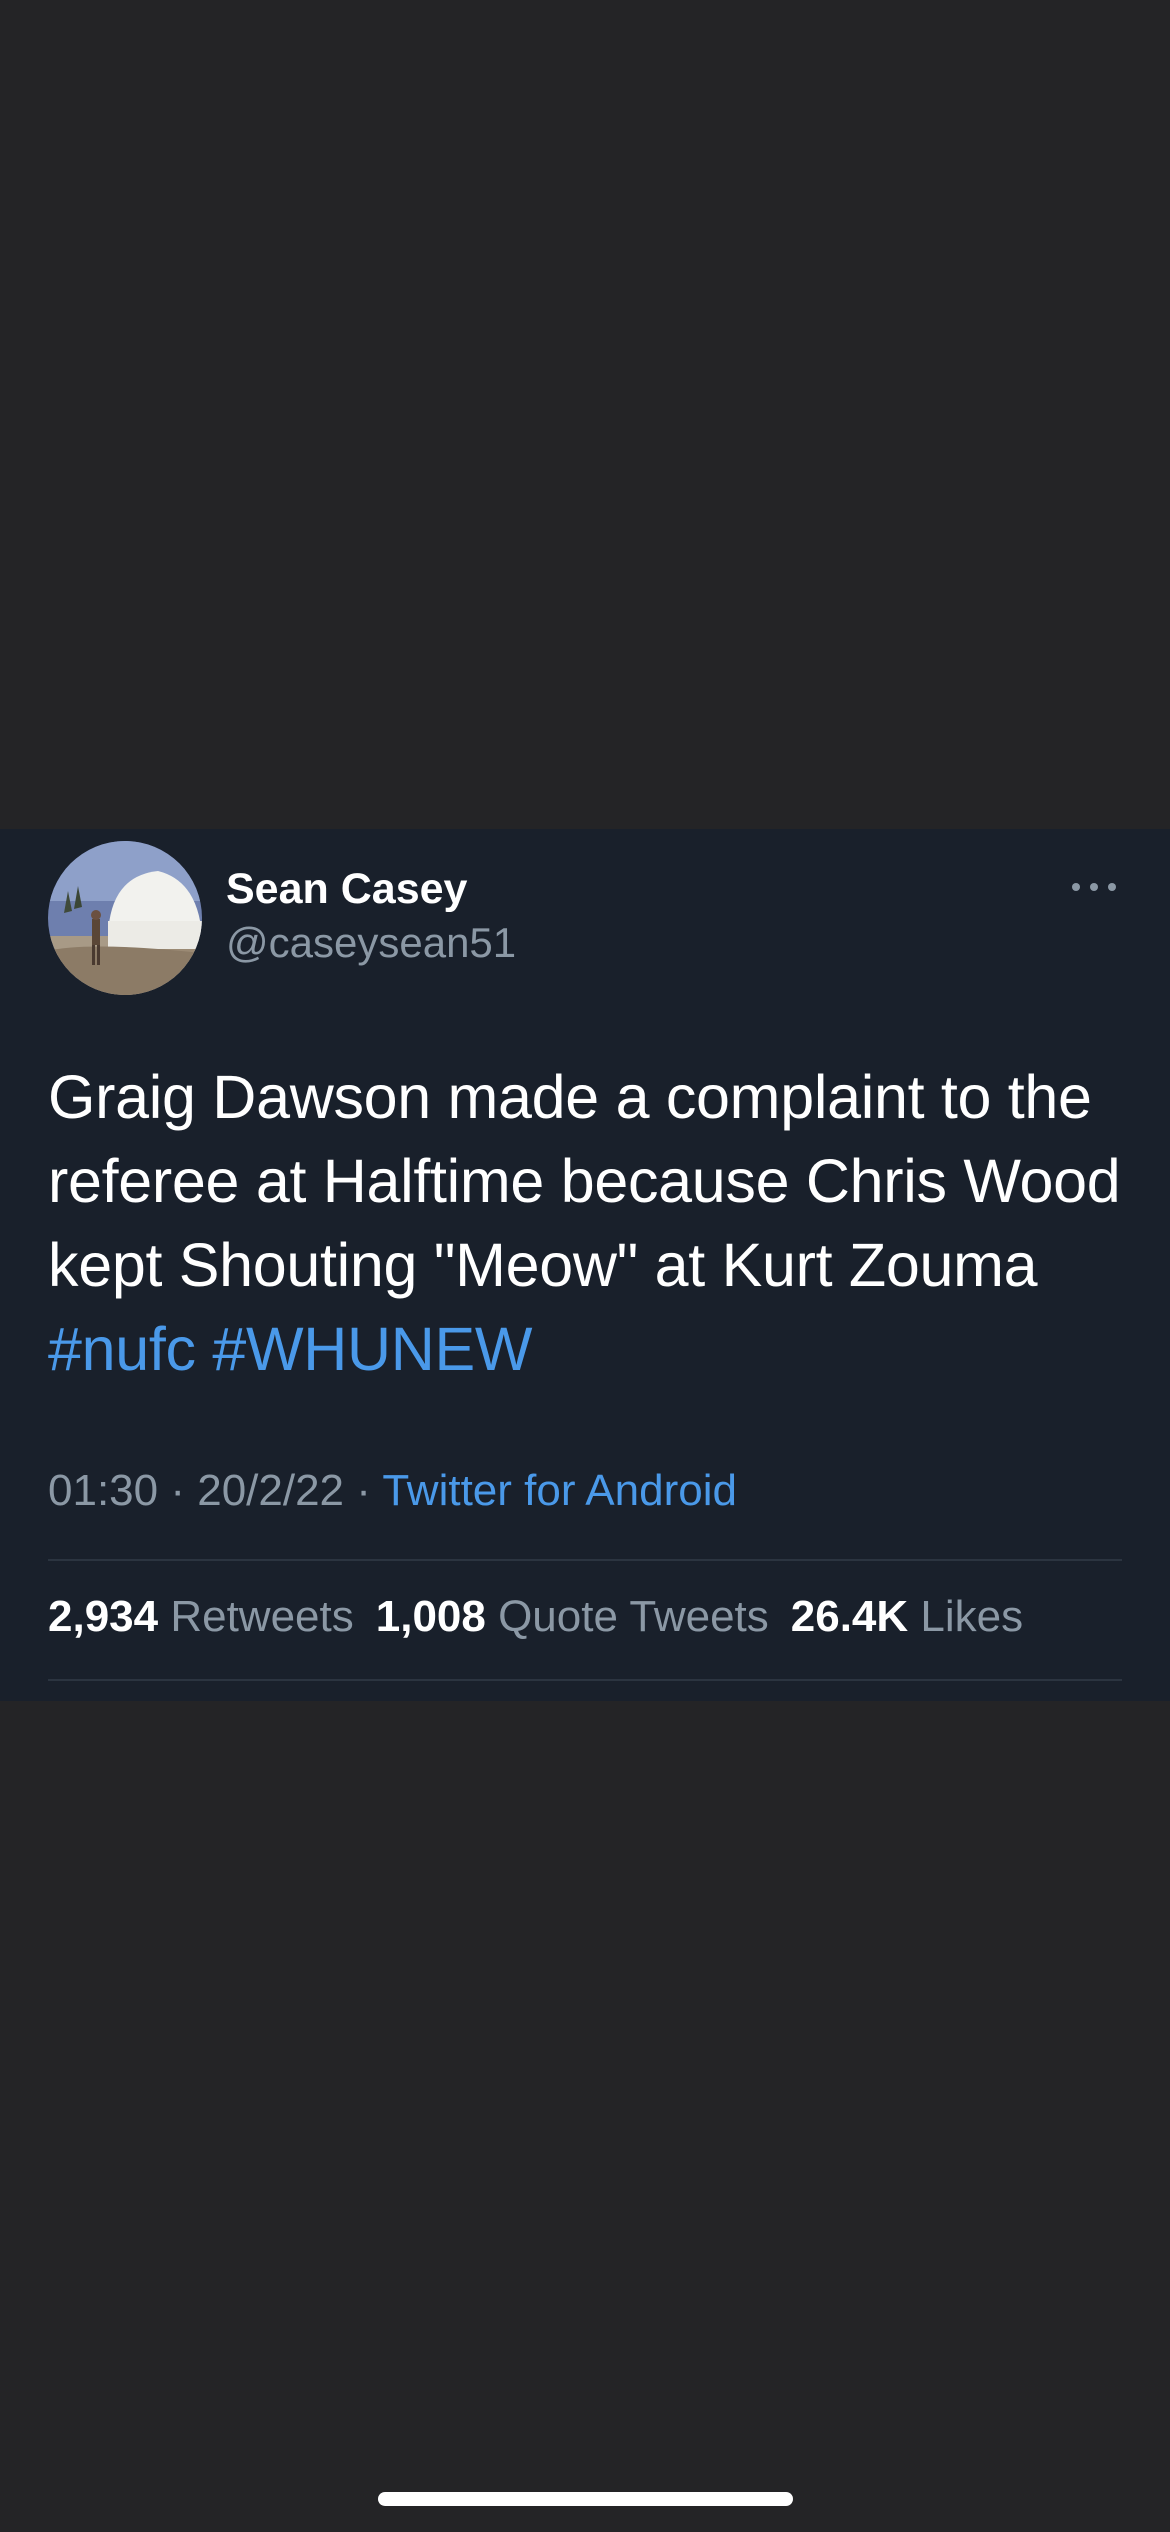 The image size is (1170, 2532). What do you see at coordinates (585, 2499) in the screenshot?
I see `home-indicator` at bounding box center [585, 2499].